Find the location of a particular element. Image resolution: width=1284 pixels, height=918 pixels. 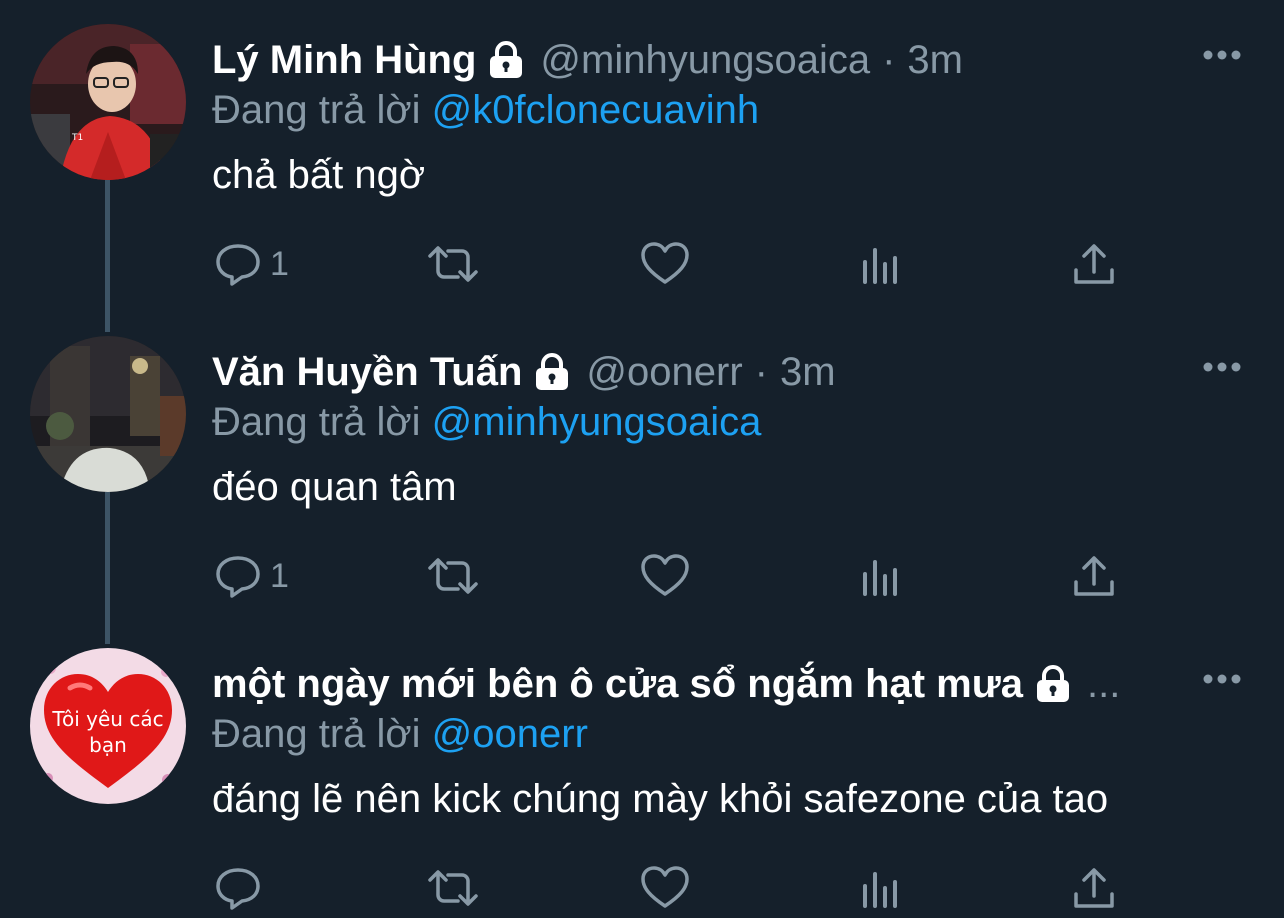

replying-to: Đang trả lời @k0fclonecuavinh is located at coordinates (485, 110).